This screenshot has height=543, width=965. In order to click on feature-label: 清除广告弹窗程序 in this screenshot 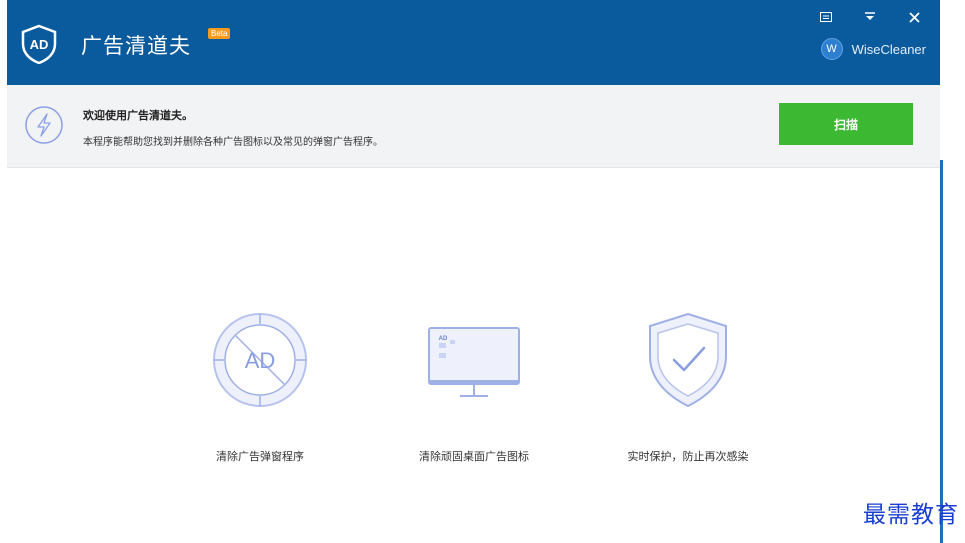, I will do `click(260, 456)`.